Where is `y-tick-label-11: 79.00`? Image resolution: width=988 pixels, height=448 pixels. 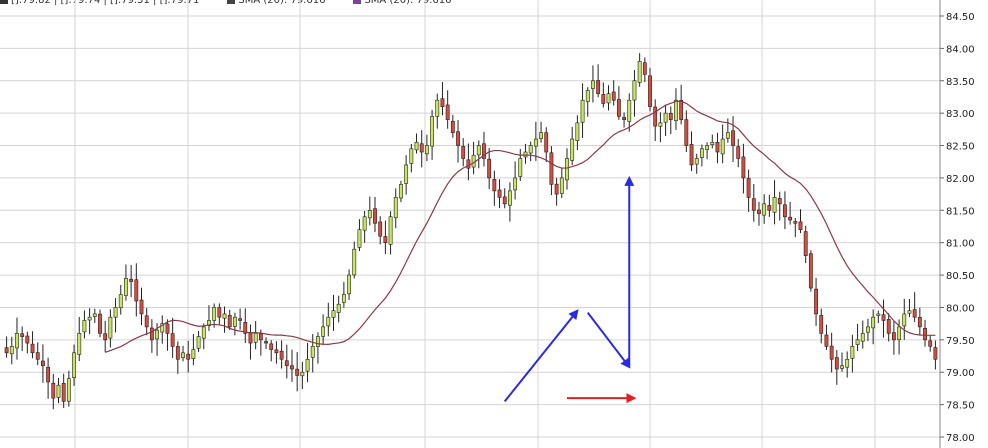 y-tick-label-11: 79.00 is located at coordinates (960, 373).